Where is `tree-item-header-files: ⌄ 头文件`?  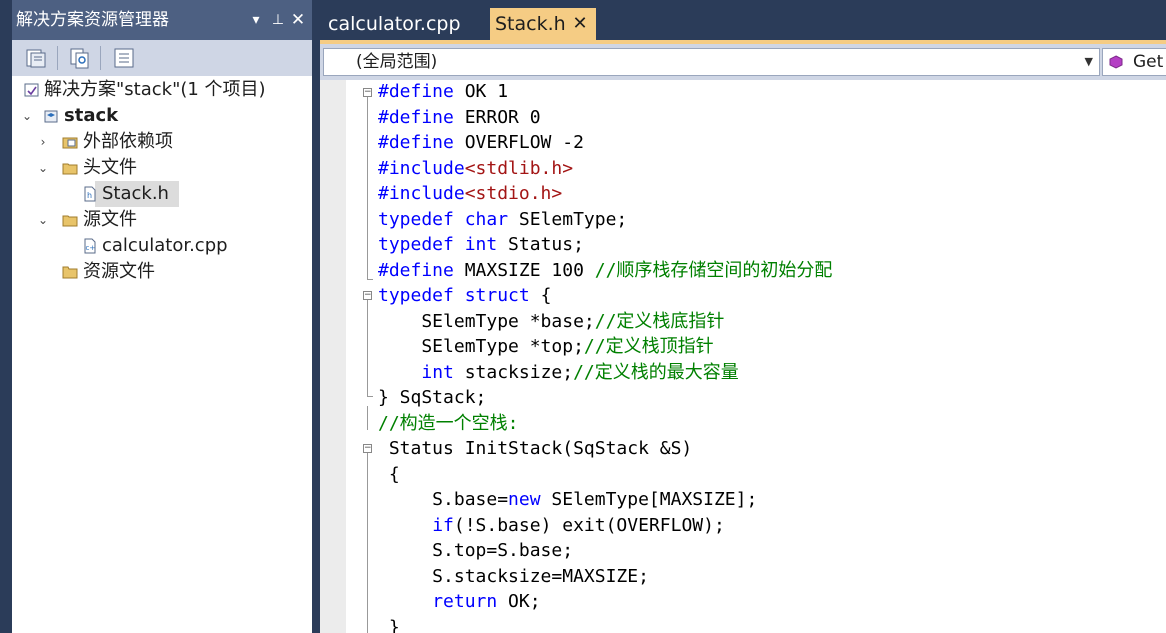
tree-item-header-files: ⌄ 头文件 is located at coordinates (162, 168).